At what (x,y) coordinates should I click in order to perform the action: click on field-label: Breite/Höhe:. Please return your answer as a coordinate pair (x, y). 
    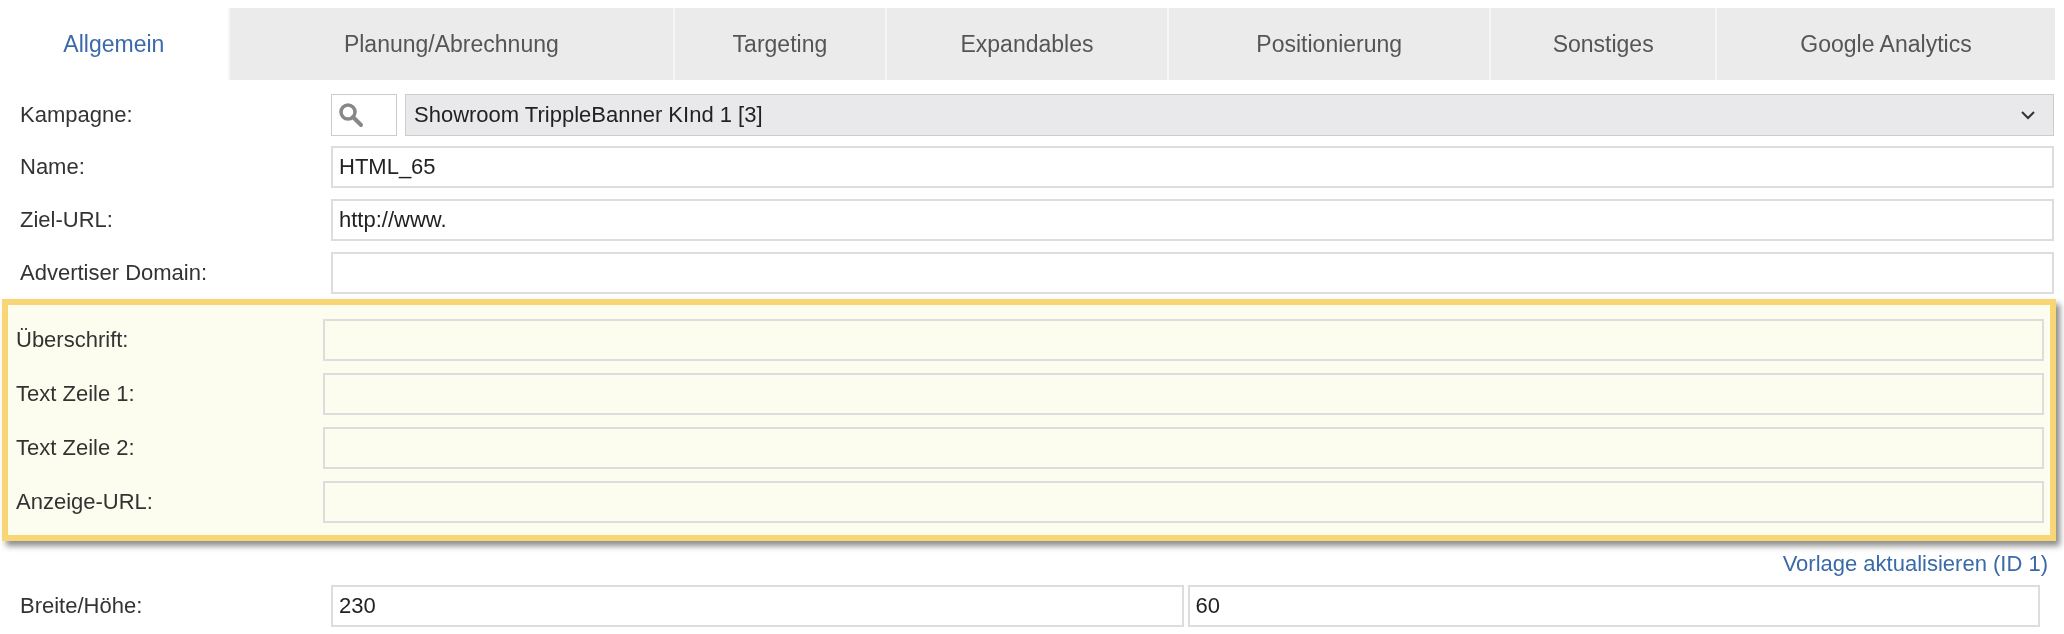
    Looking at the image, I should click on (82, 605).